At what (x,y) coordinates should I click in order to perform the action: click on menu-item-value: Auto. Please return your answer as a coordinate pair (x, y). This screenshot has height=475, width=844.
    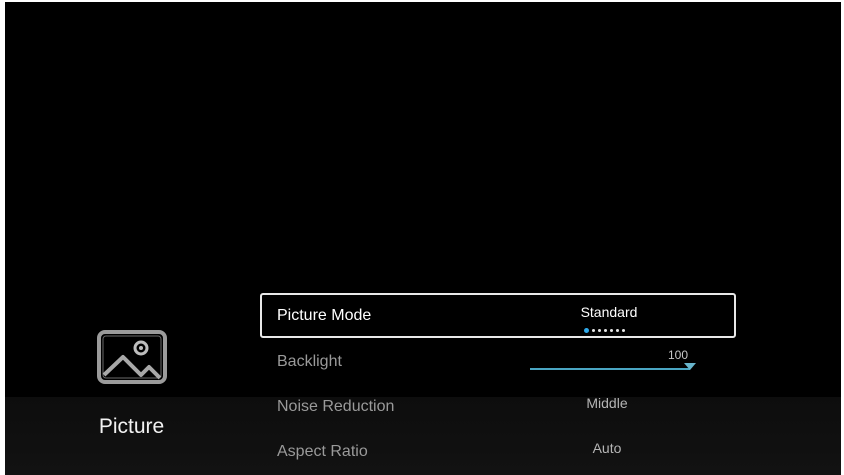
    Looking at the image, I should click on (607, 448).